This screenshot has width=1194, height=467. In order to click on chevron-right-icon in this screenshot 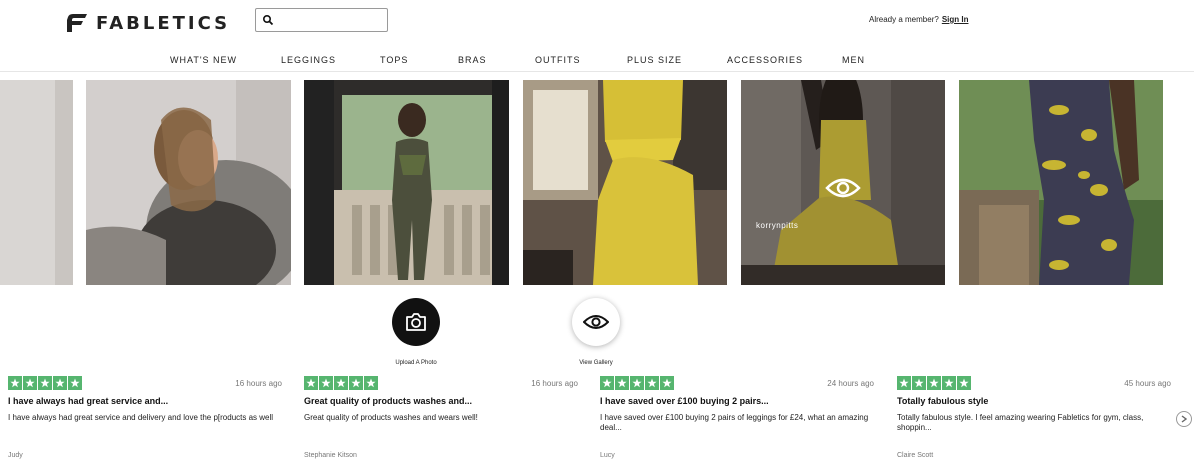, I will do `click(1184, 419)`.